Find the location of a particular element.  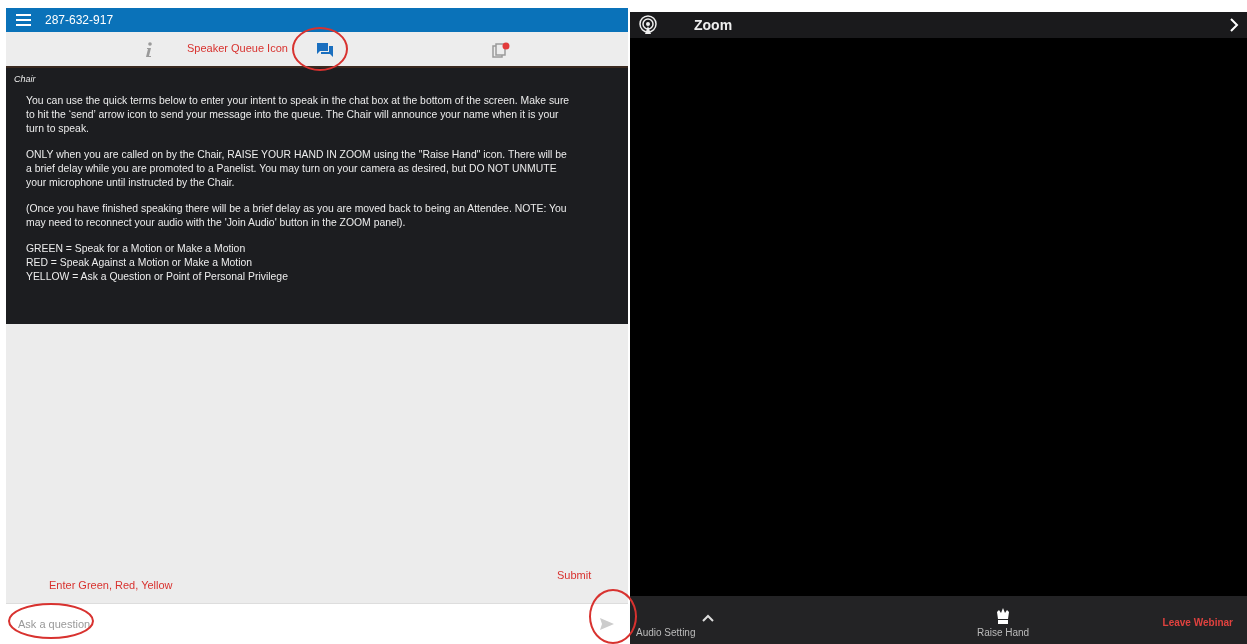

meeting-id: 287-632-917 is located at coordinates (79, 20).